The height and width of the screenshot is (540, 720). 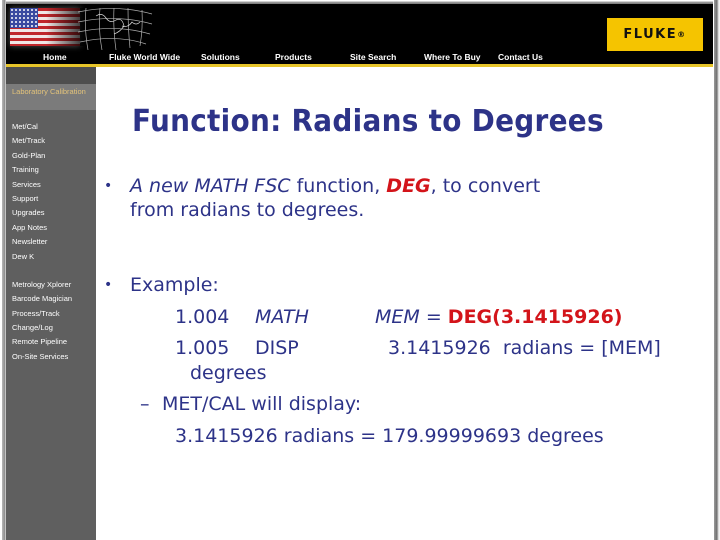 What do you see at coordinates (28, 212) in the screenshot?
I see `sidebar-item-upgrades: Upgrades` at bounding box center [28, 212].